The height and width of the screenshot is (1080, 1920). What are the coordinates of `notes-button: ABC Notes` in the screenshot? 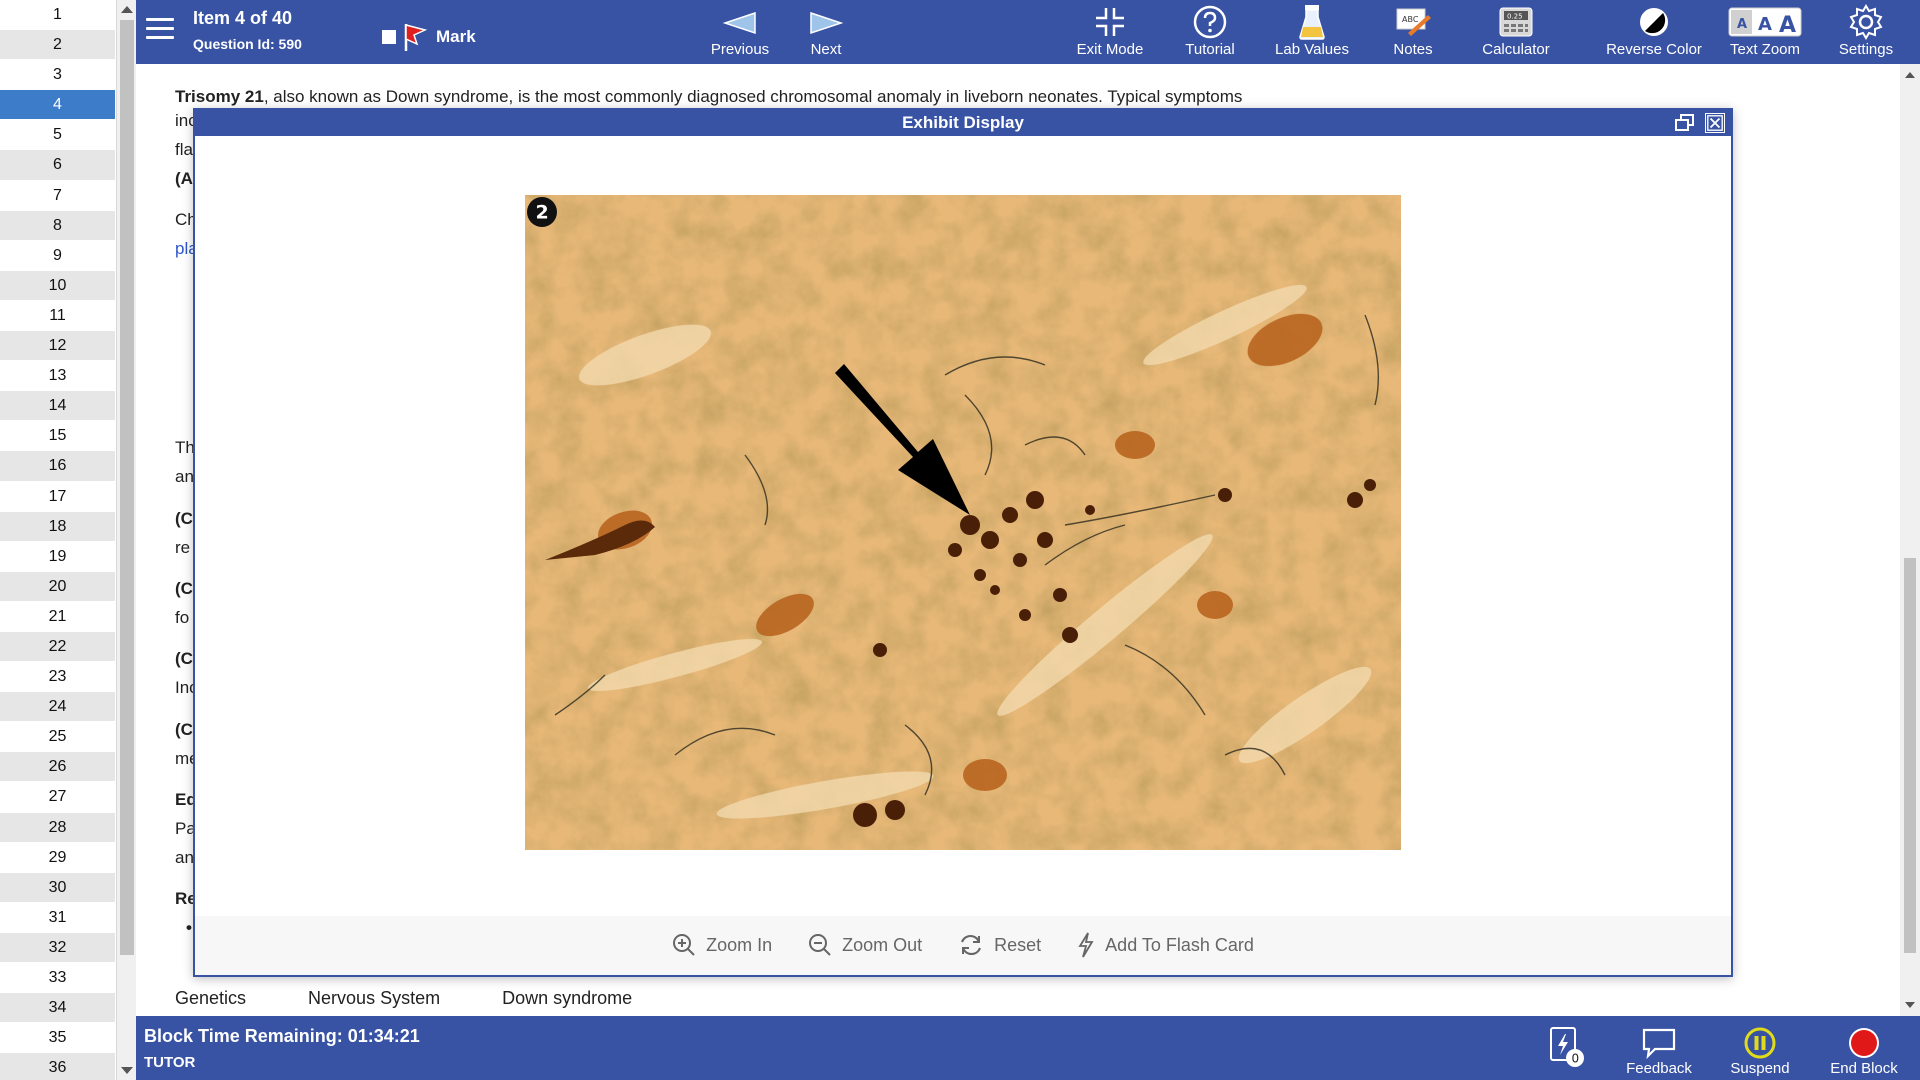 It's located at (1413, 30).